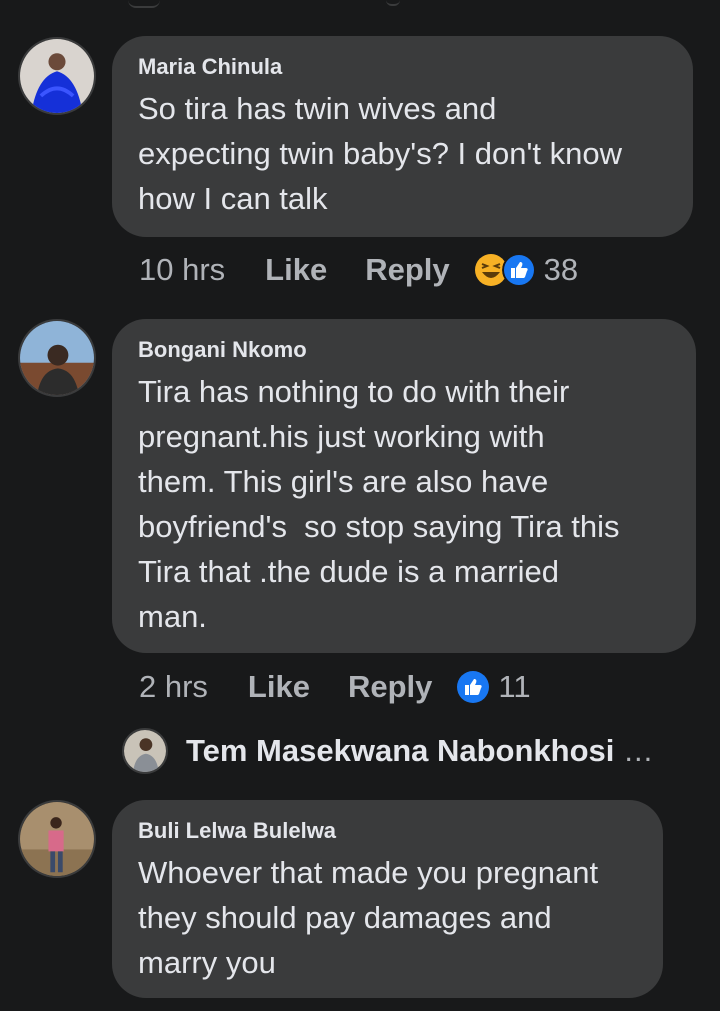 The width and height of the screenshot is (720, 1011). I want to click on previous-item-edge, so click(393, 3).